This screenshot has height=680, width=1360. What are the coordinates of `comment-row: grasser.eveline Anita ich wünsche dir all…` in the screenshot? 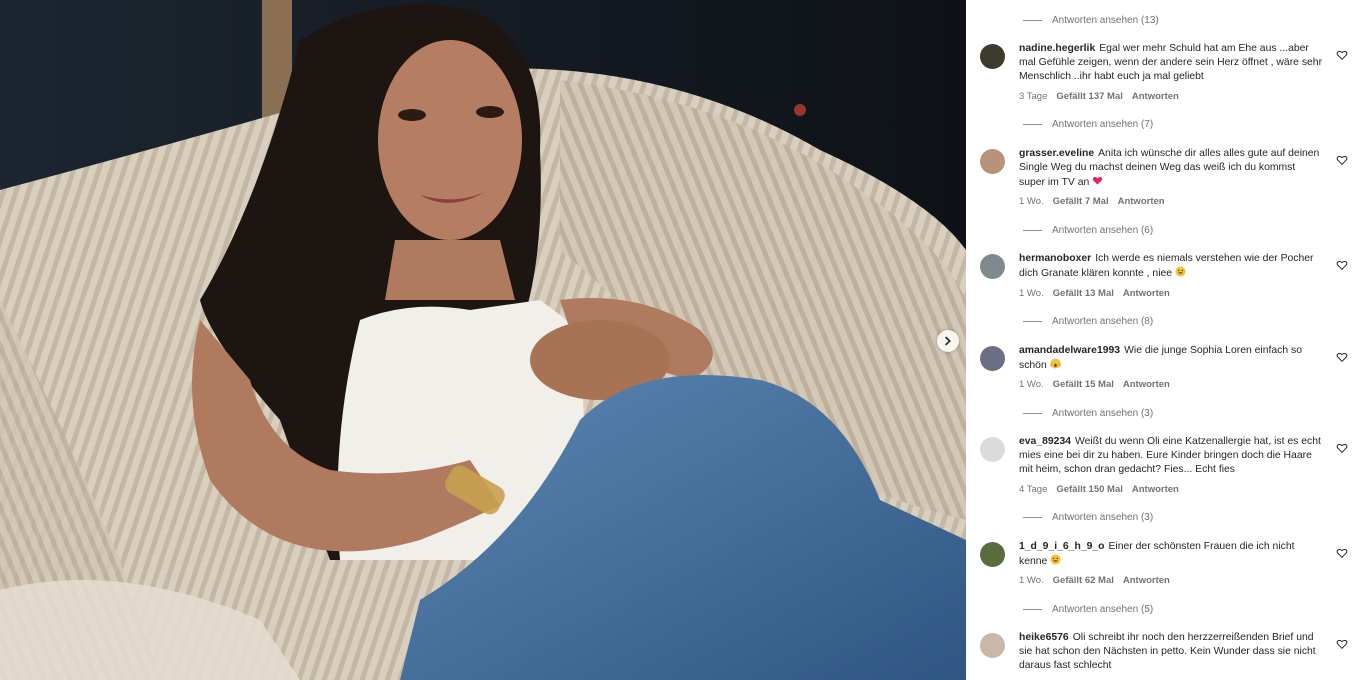 It's located at (1163, 179).